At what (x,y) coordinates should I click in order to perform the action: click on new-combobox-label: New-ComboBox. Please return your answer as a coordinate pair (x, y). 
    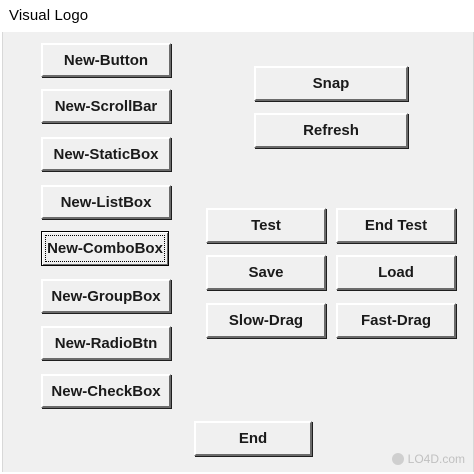
    Looking at the image, I should click on (105, 248).